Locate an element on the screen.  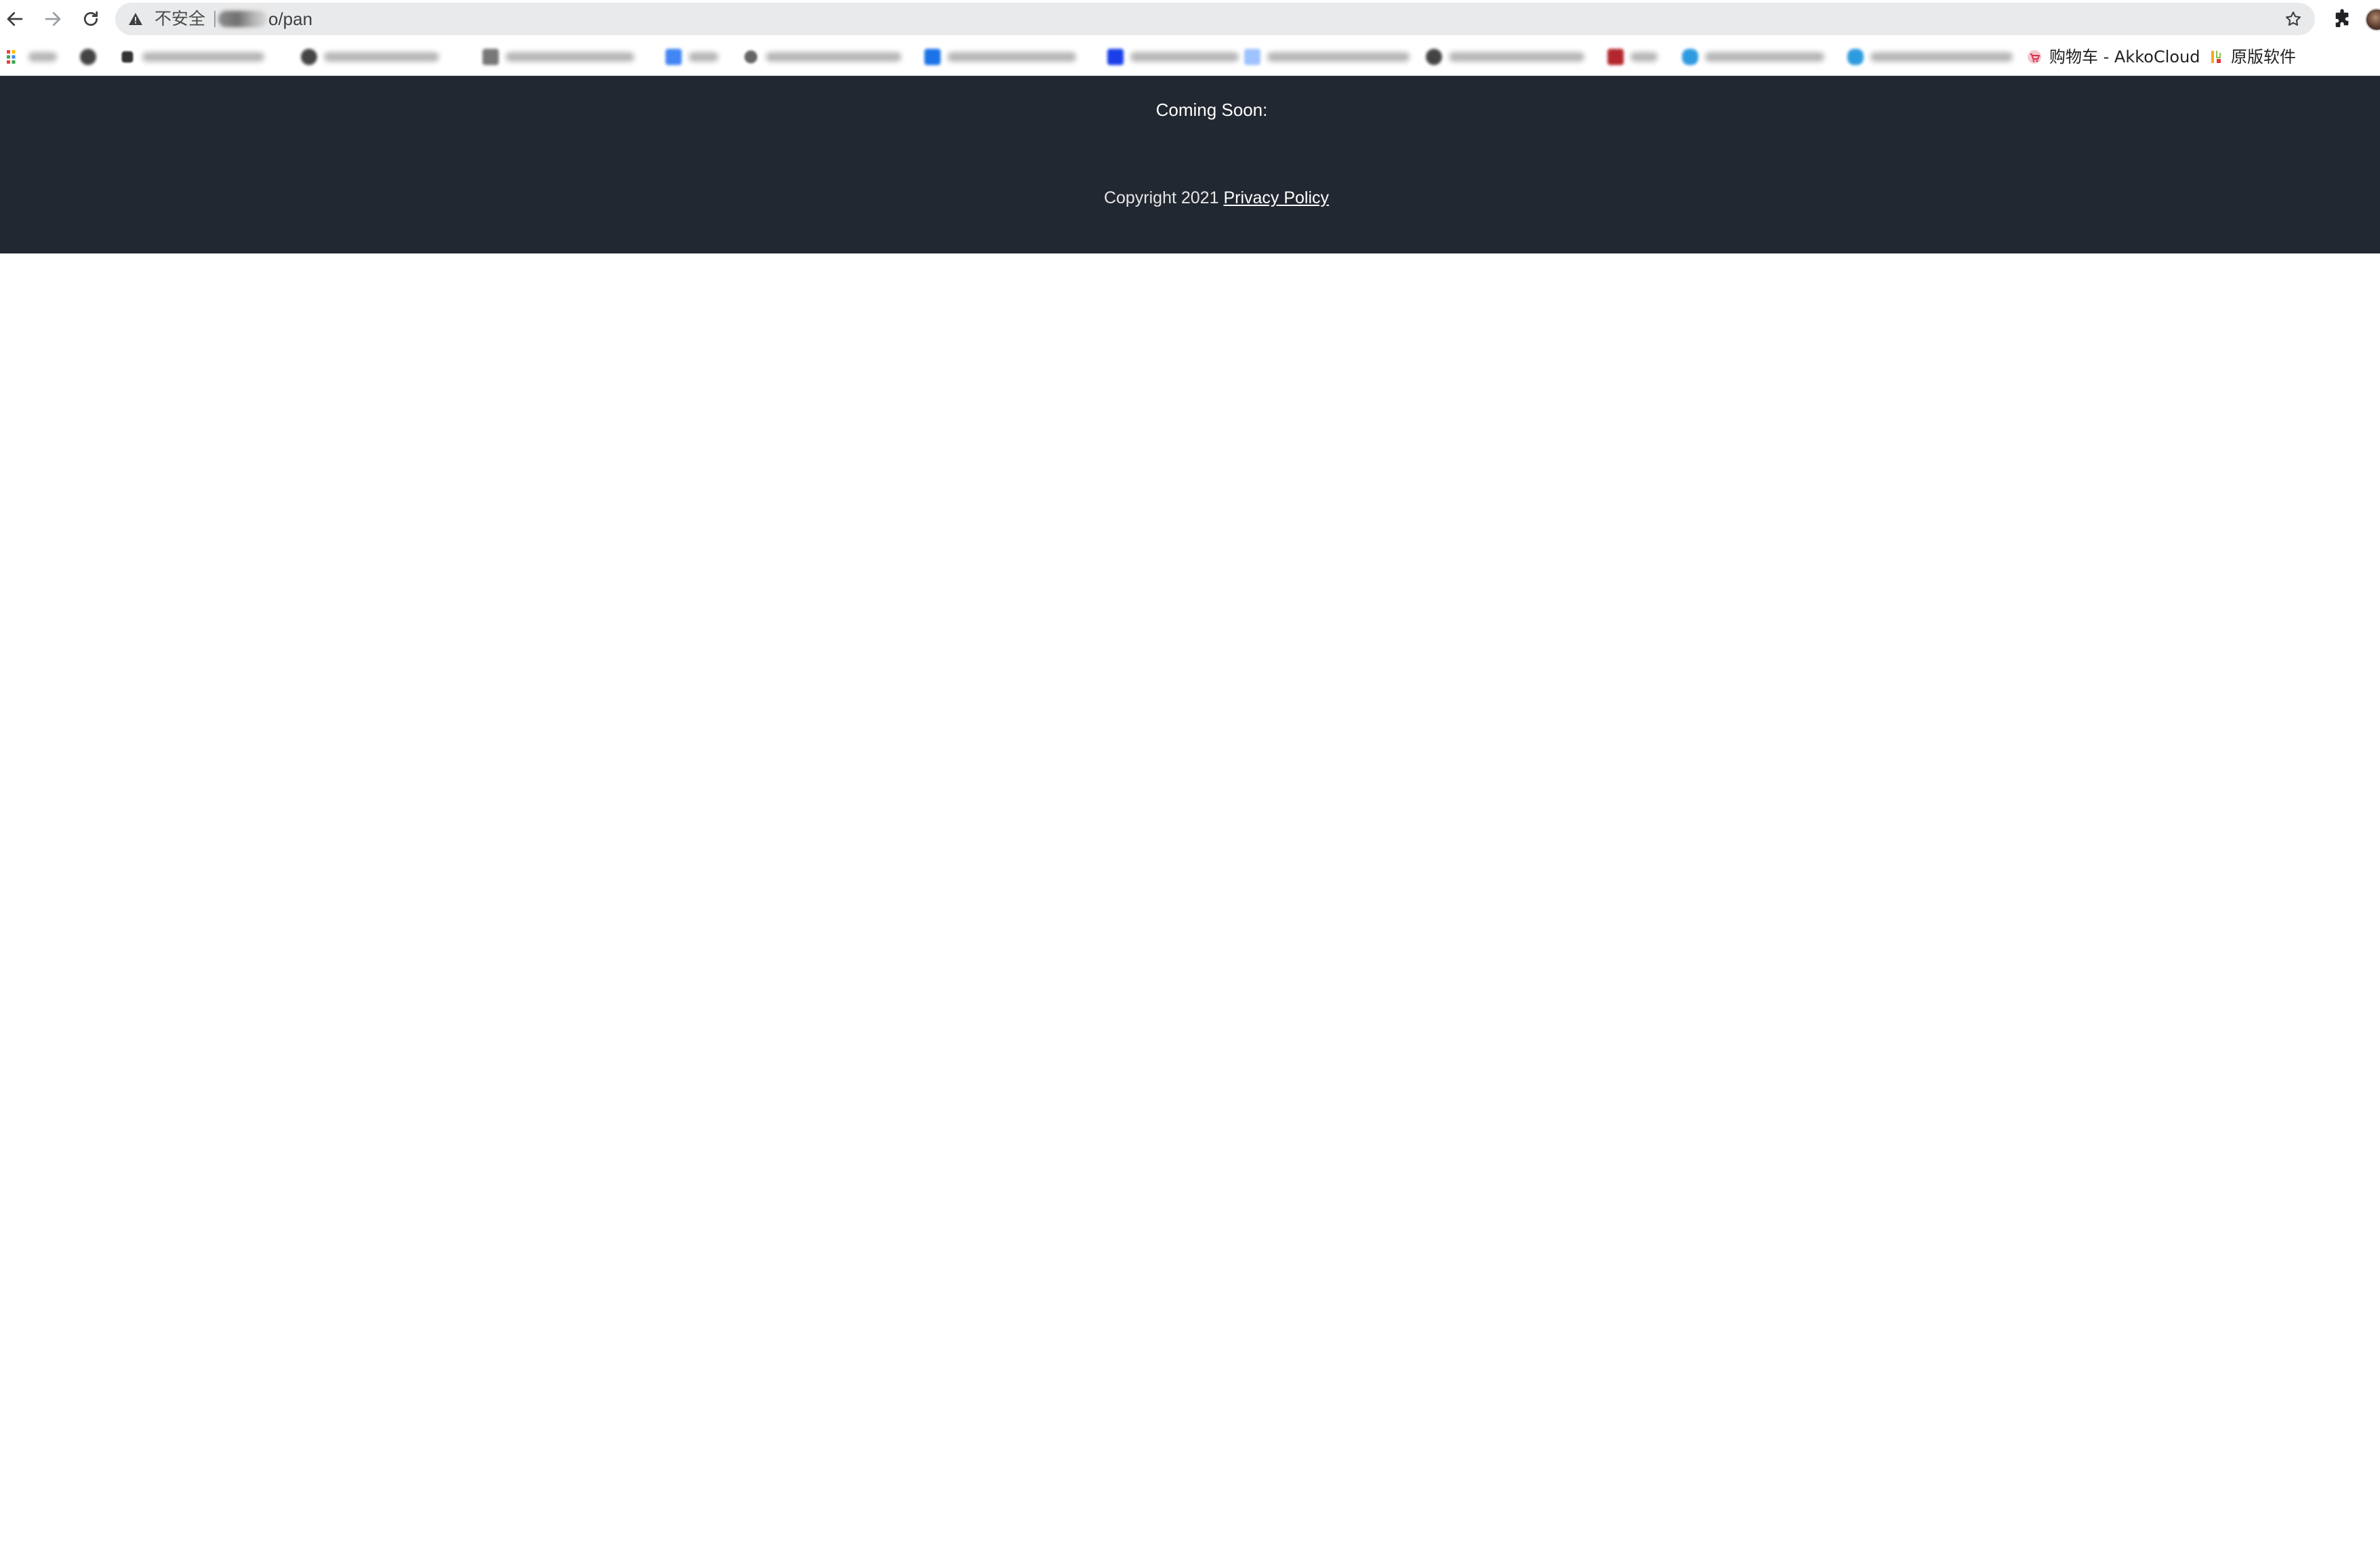
back-arrow-icon is located at coordinates (15, 19).